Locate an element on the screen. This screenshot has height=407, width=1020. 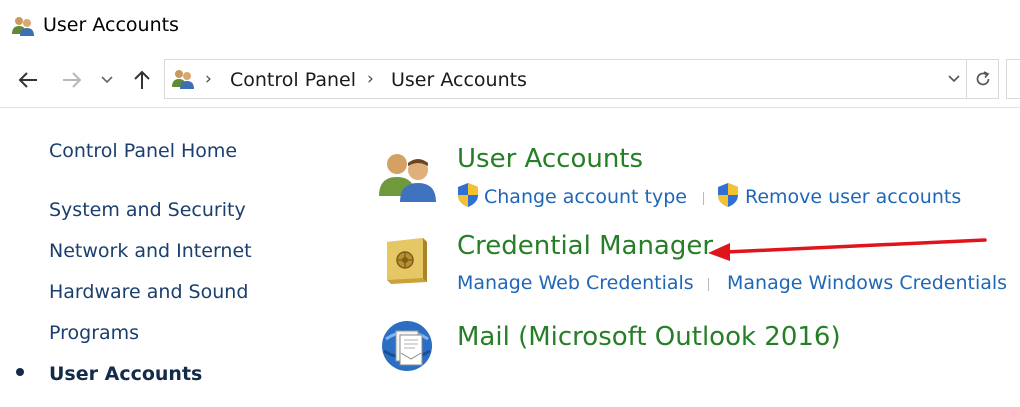
search-box is located at coordinates (1013, 79).